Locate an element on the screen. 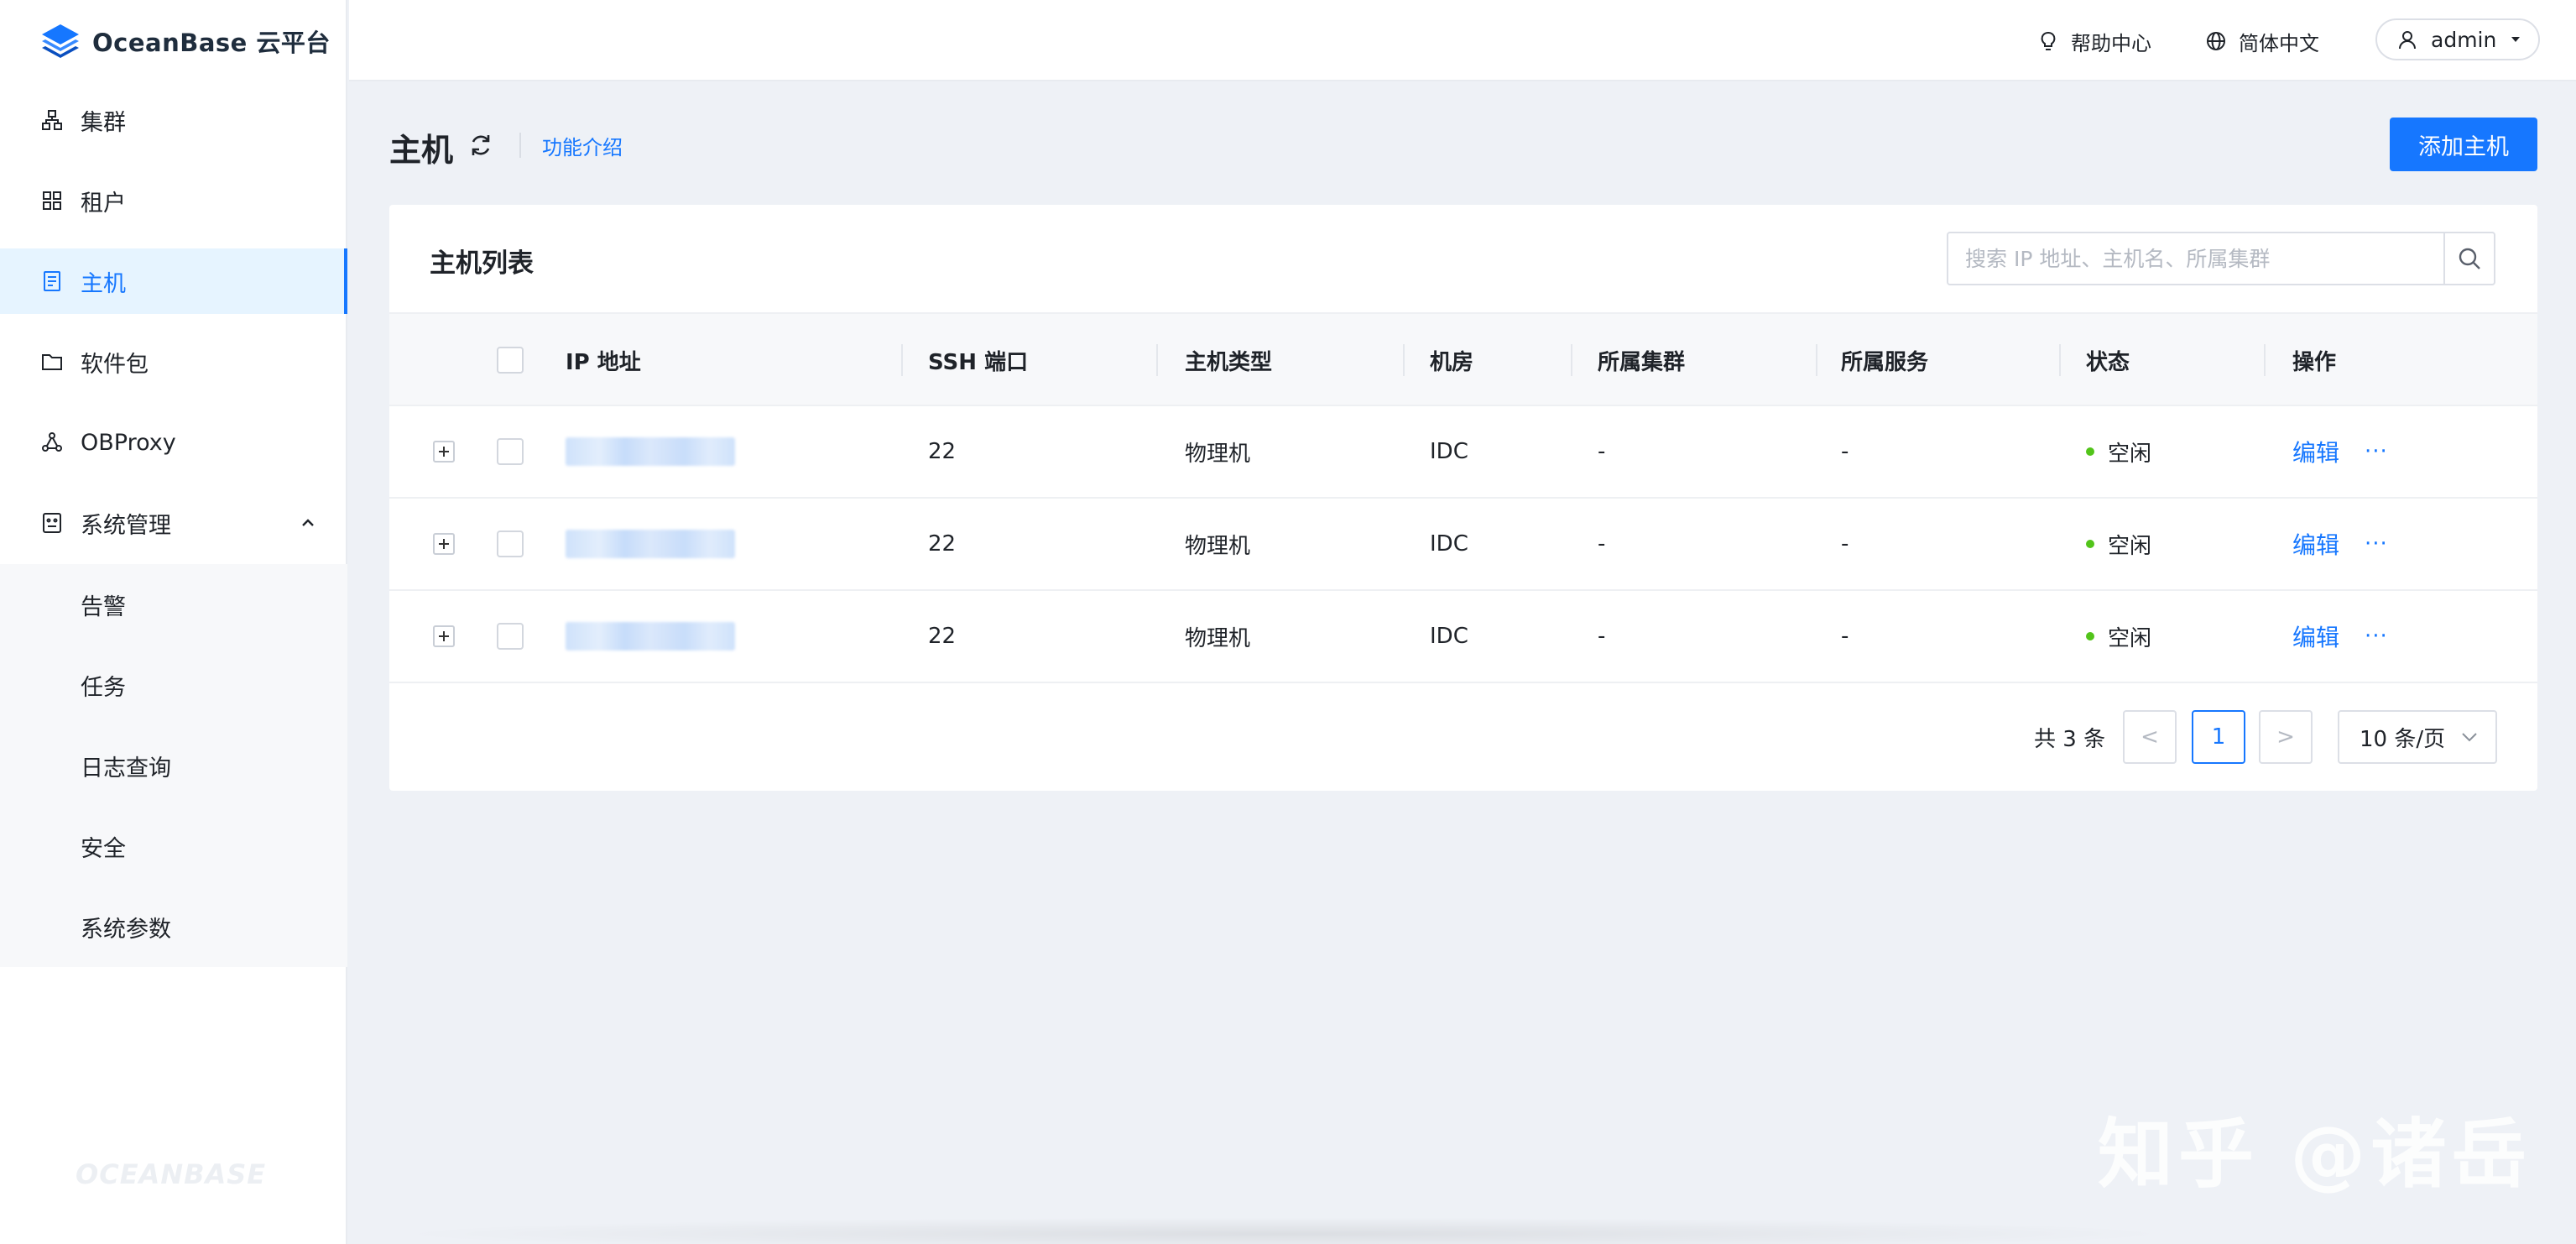  sidebar-item-label: 集群 is located at coordinates (103, 122).